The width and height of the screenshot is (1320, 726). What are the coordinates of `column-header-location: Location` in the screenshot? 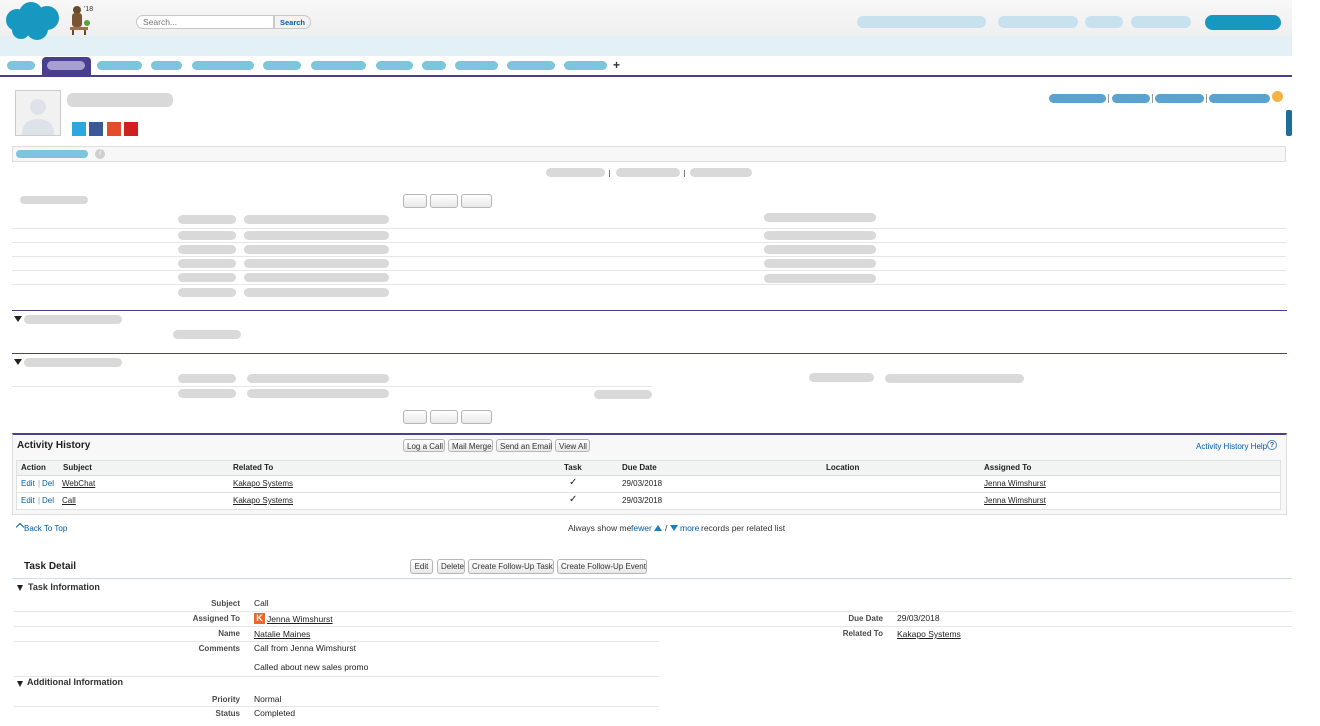 It's located at (842, 468).